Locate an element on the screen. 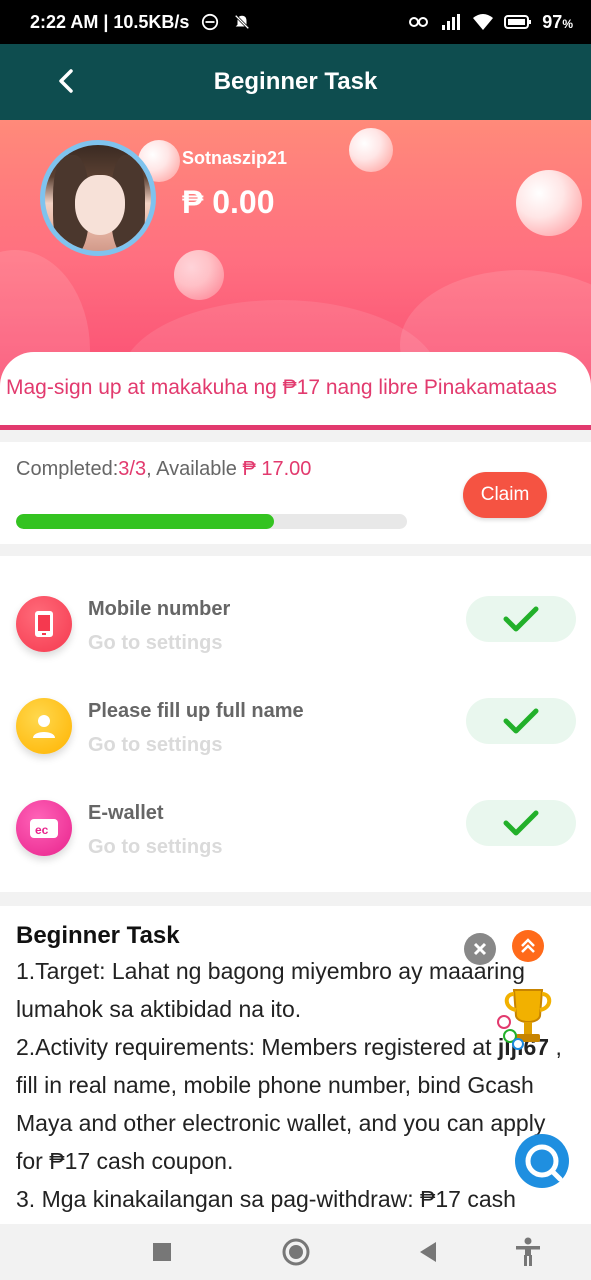 This screenshot has width=591, height=1280. customer-support-icon is located at coordinates (542, 1161).